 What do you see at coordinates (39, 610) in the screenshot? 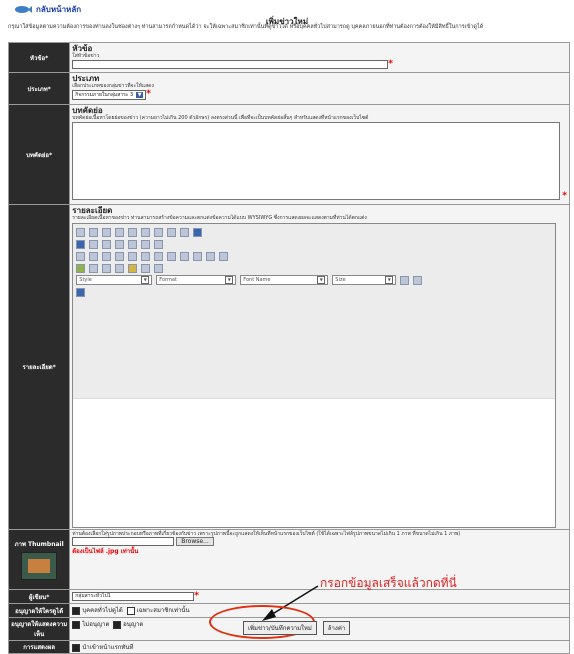
I see `permission-label: อนุญาตให้ใครดูได้` at bounding box center [39, 610].